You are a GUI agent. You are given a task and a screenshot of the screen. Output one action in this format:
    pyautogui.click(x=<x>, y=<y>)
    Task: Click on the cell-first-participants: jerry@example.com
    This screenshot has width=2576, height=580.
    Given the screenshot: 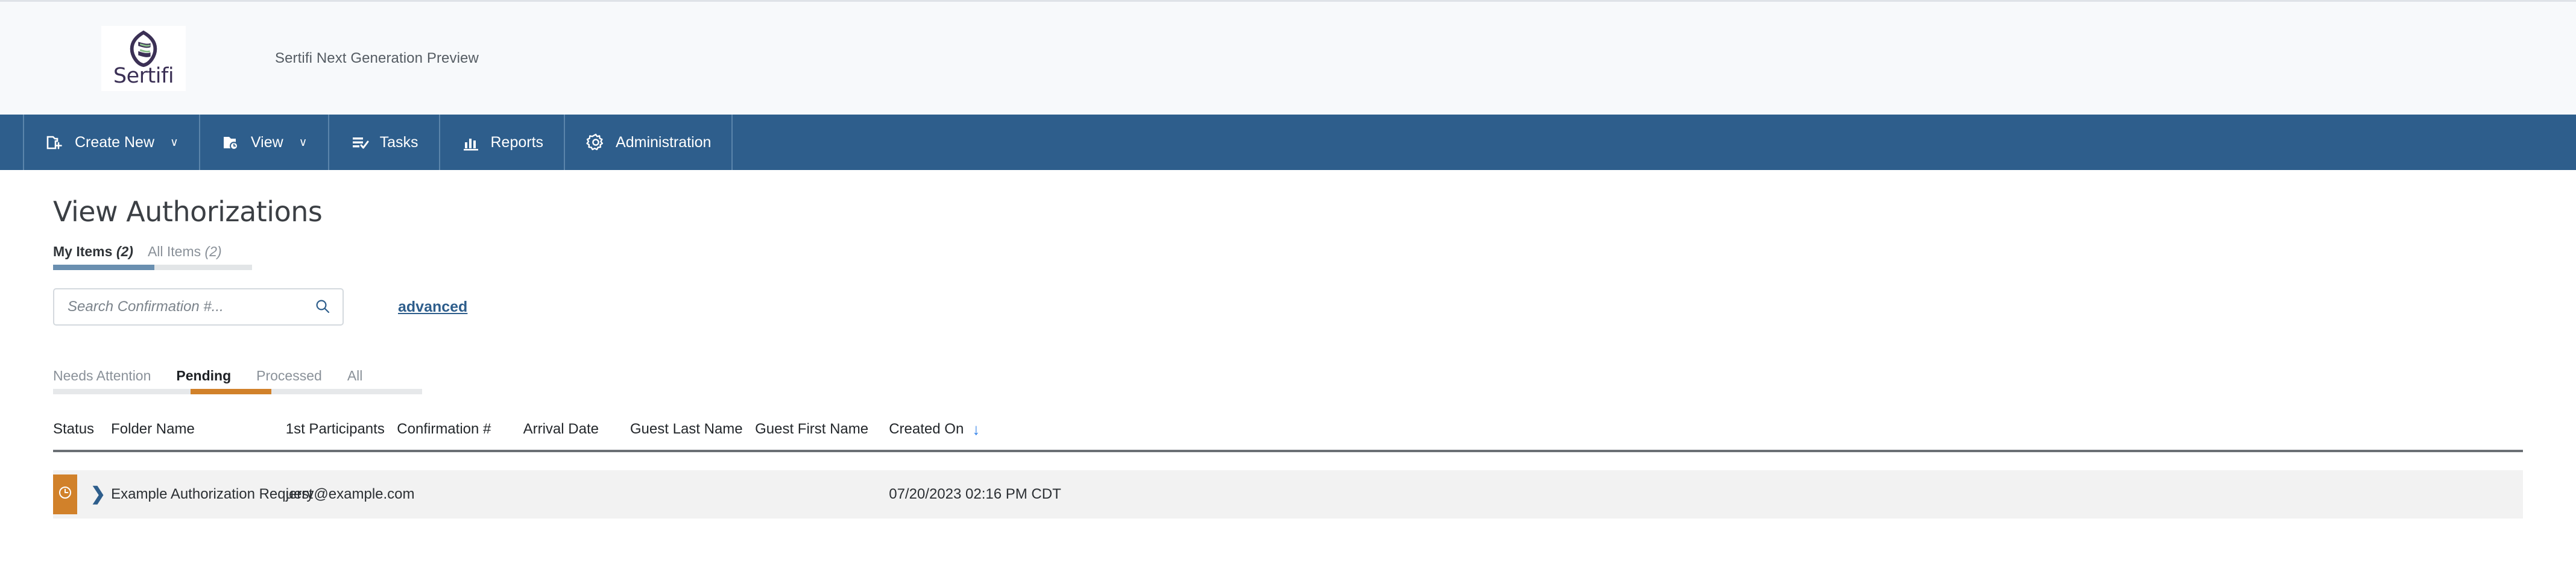 What is the action you would take?
    pyautogui.click(x=350, y=494)
    